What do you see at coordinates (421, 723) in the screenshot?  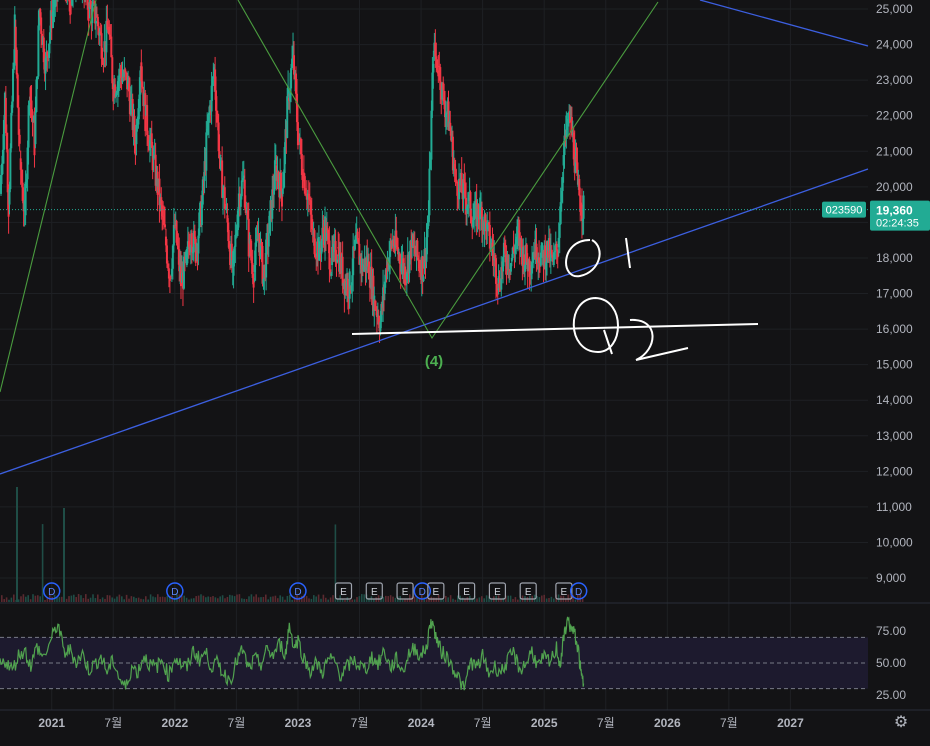 I see `time-tick-label: 2024` at bounding box center [421, 723].